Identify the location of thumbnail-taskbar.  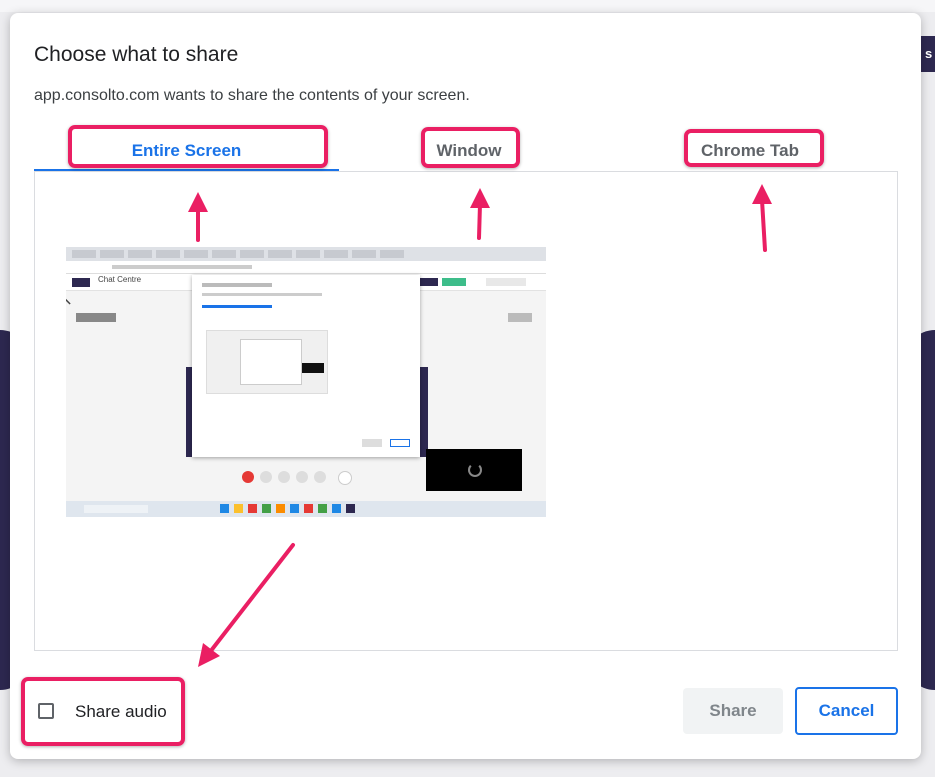
(306, 509).